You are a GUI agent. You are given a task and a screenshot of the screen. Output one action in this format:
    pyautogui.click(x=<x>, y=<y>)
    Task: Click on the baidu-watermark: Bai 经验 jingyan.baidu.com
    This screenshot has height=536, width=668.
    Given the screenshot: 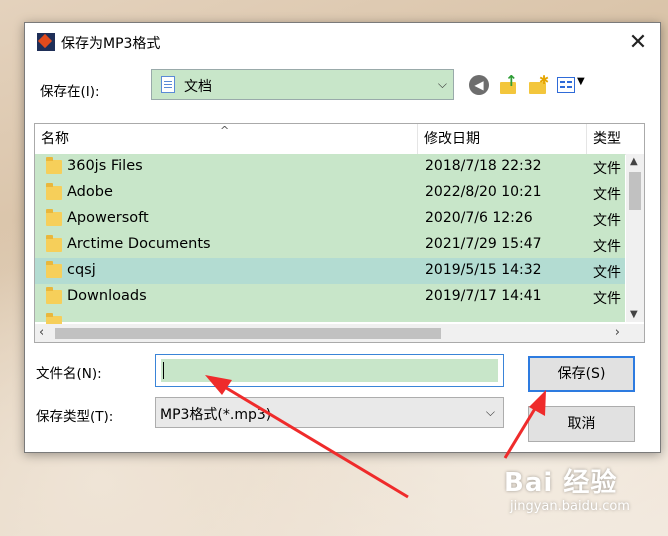 What is the action you would take?
    pyautogui.click(x=567, y=488)
    